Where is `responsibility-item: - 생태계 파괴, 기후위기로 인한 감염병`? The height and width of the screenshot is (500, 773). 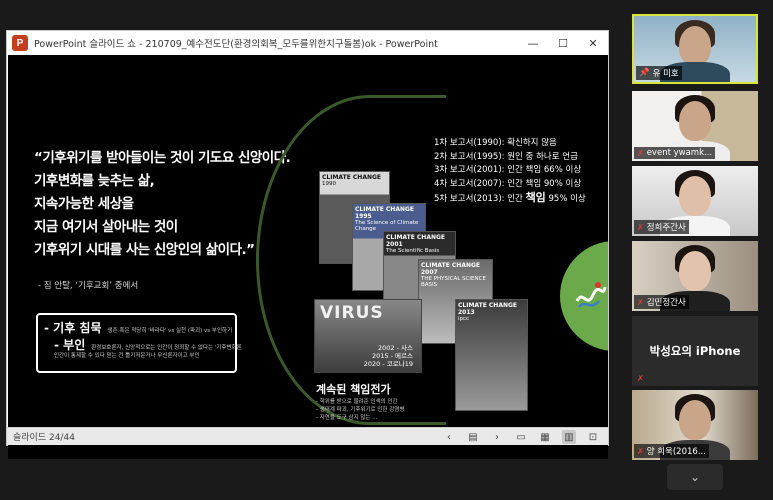 responsibility-item: - 생태계 파괴, 기후위기로 인한 감염병 is located at coordinates (360, 410).